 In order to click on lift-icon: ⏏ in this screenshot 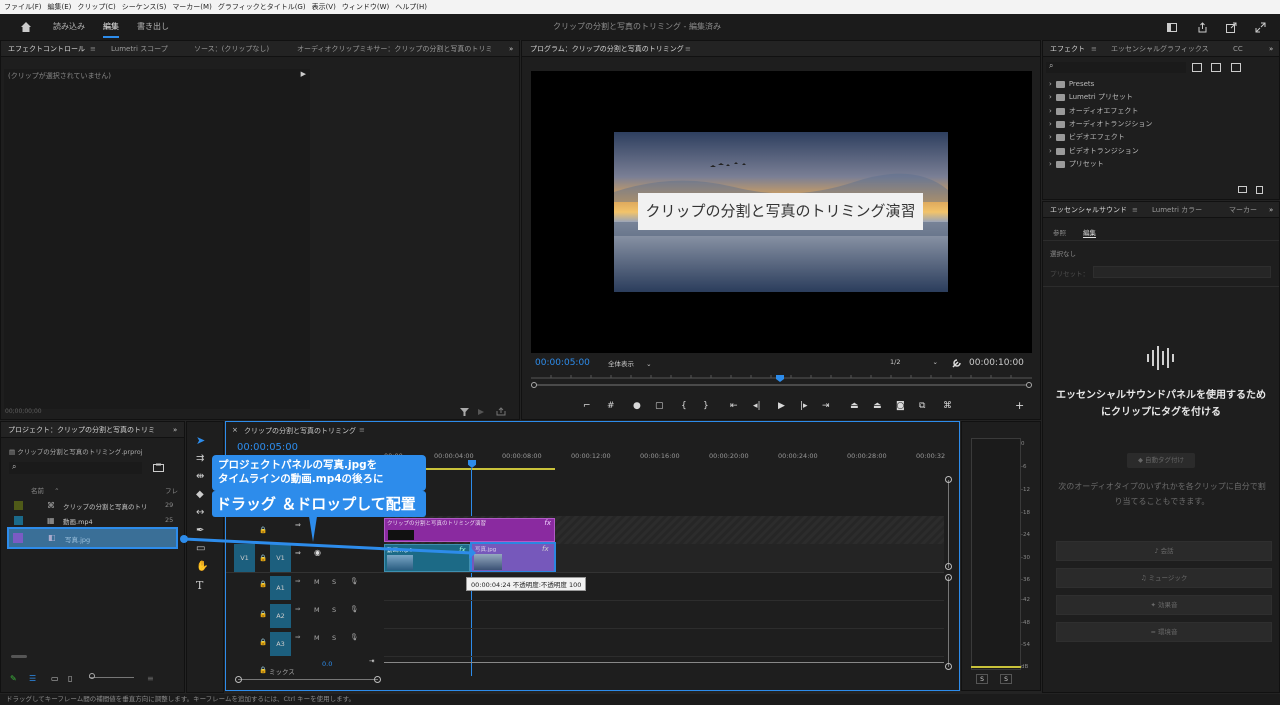, I will do `click(854, 406)`.